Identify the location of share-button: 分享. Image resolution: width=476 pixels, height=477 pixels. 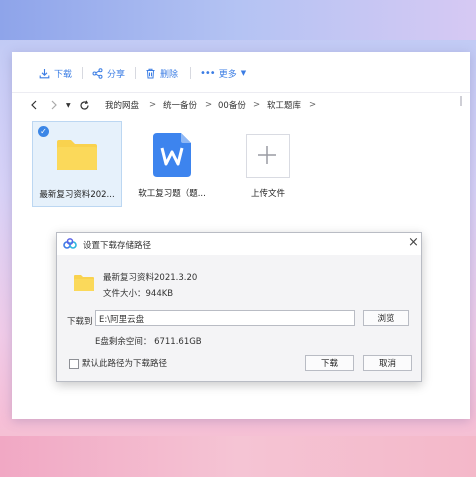
(108, 73).